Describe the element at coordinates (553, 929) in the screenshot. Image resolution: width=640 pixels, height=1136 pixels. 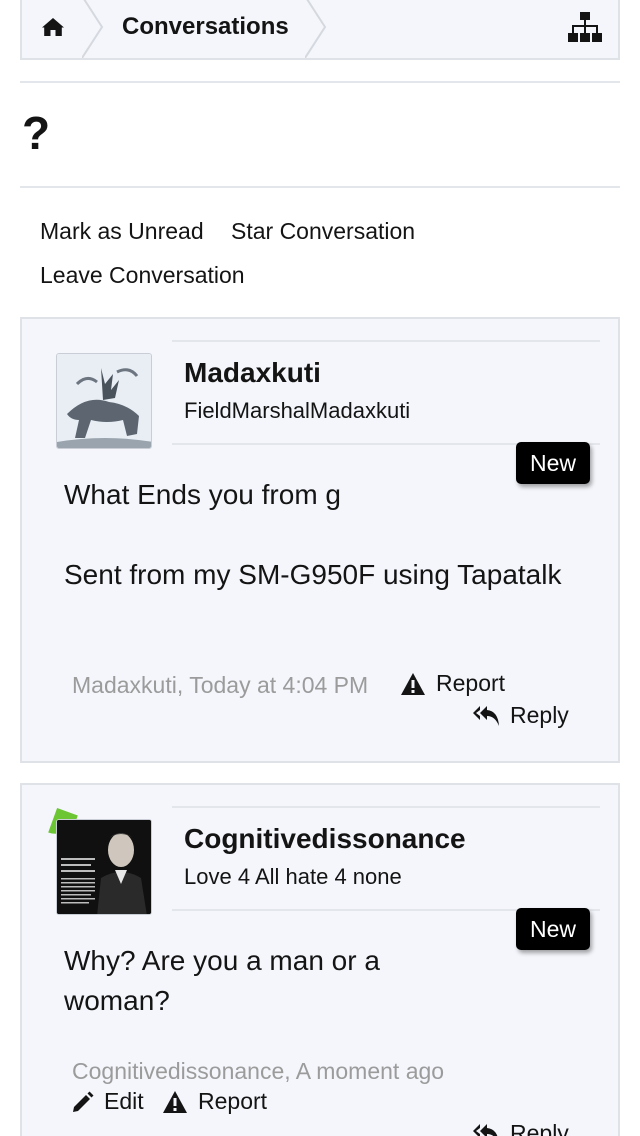
I see `new-badge: New` at that location.